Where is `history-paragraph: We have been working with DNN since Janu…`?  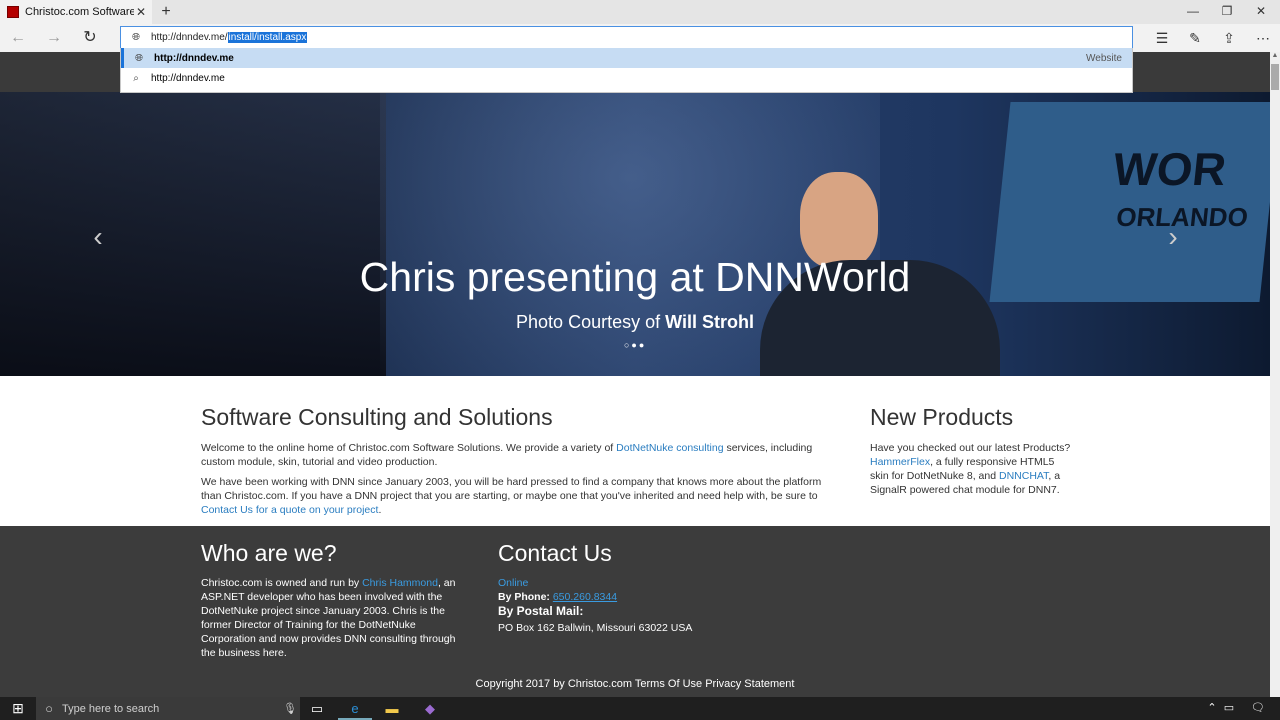
history-paragraph: We have been working with DNN since Janu… is located at coordinates (518, 496).